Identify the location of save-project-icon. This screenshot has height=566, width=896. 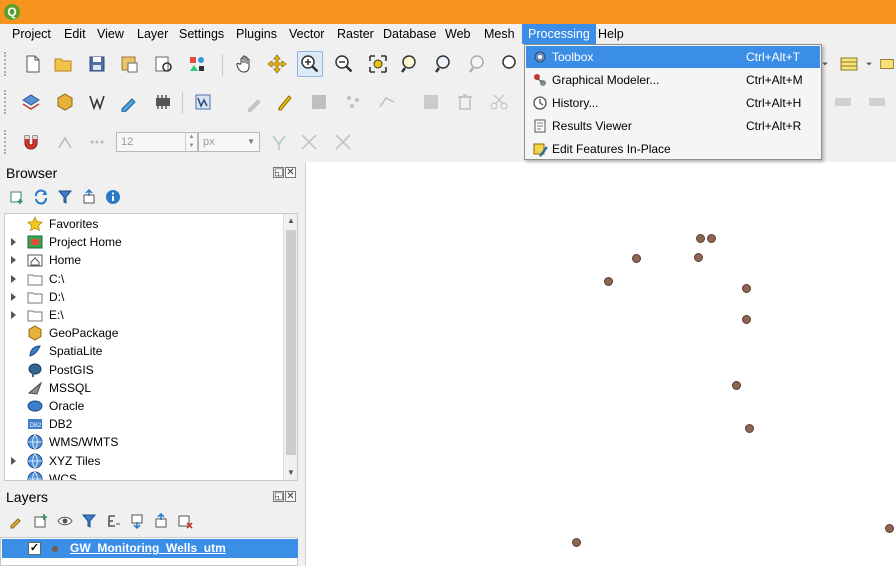
(97, 64).